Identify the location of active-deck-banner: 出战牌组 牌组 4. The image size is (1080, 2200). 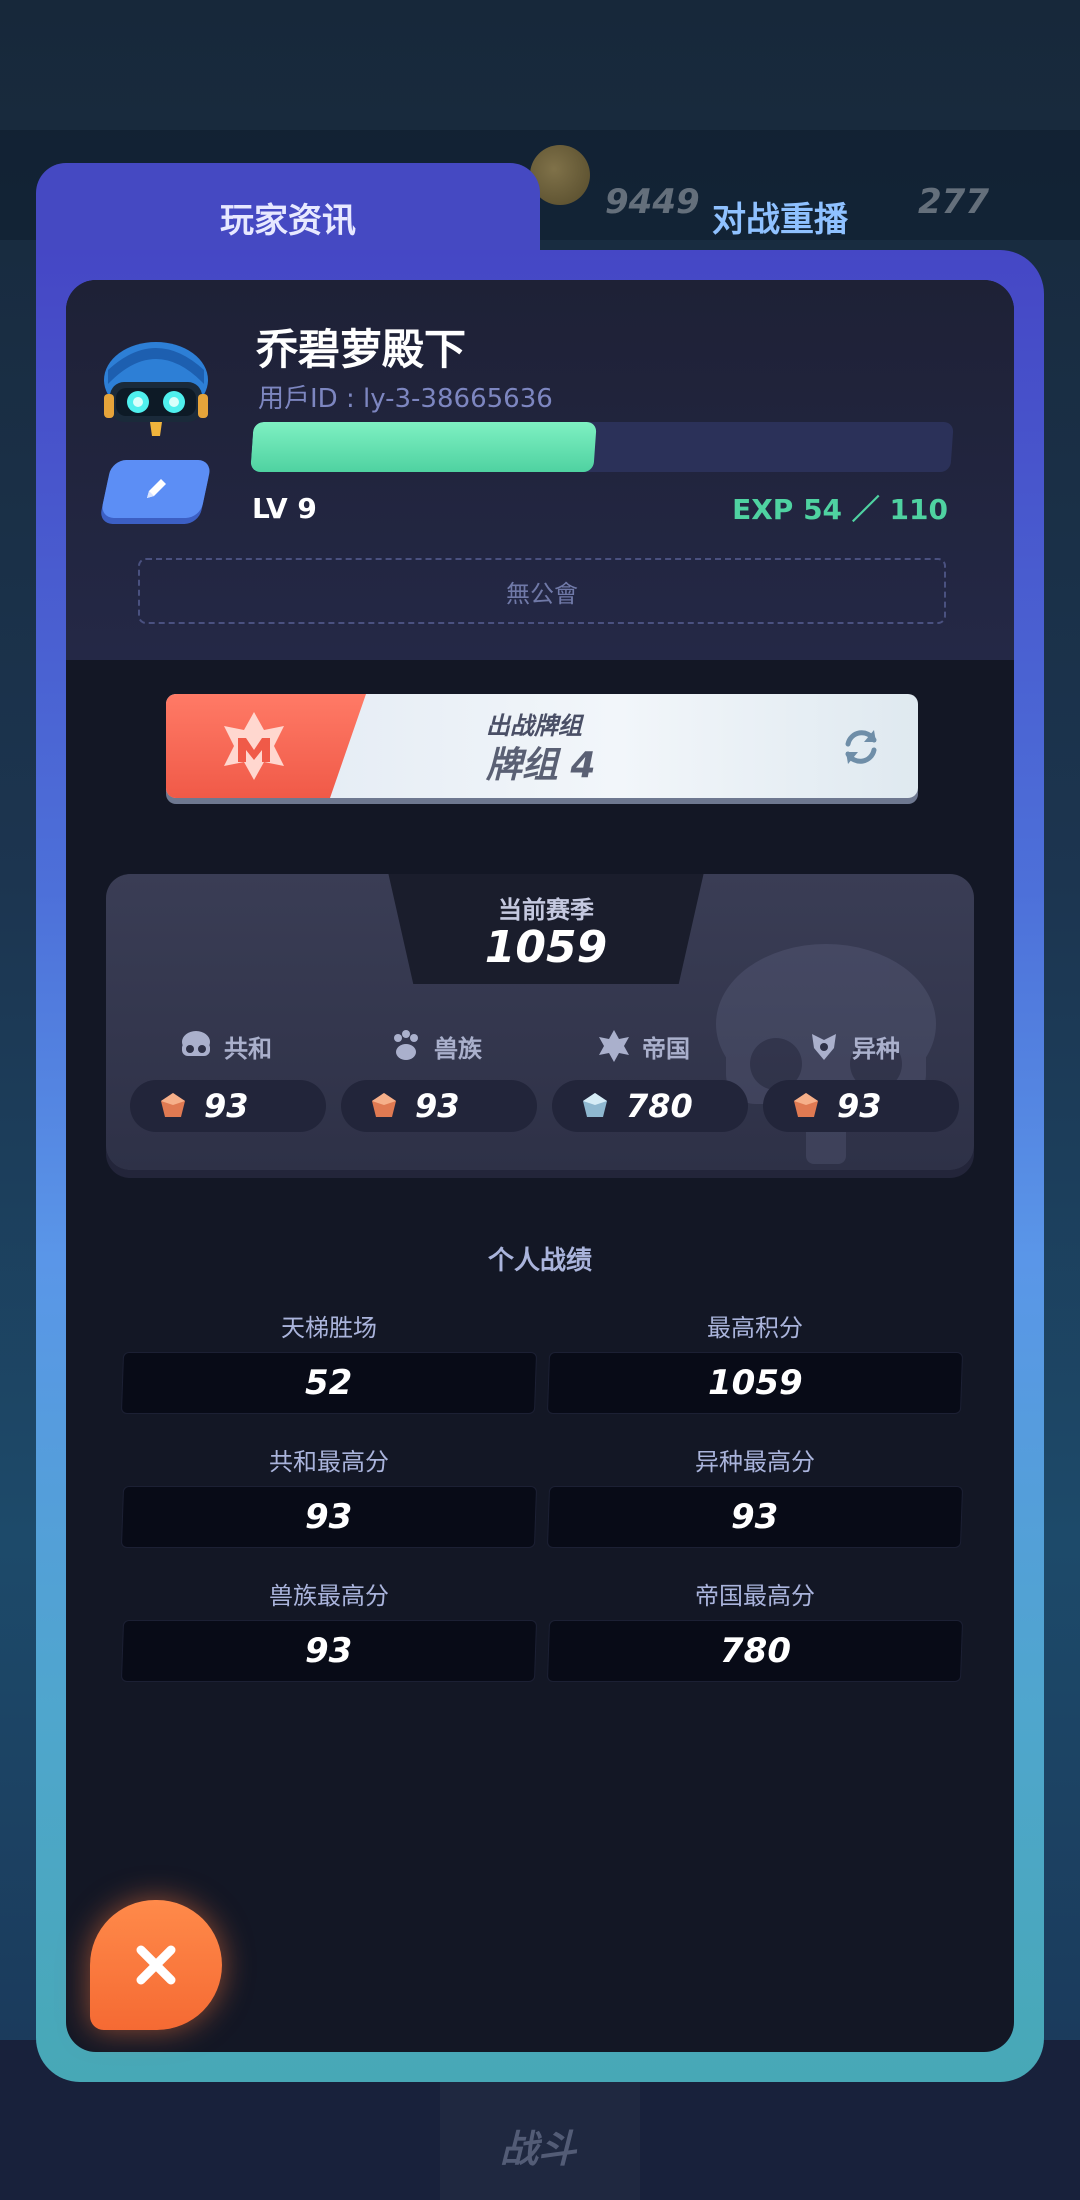
(542, 746).